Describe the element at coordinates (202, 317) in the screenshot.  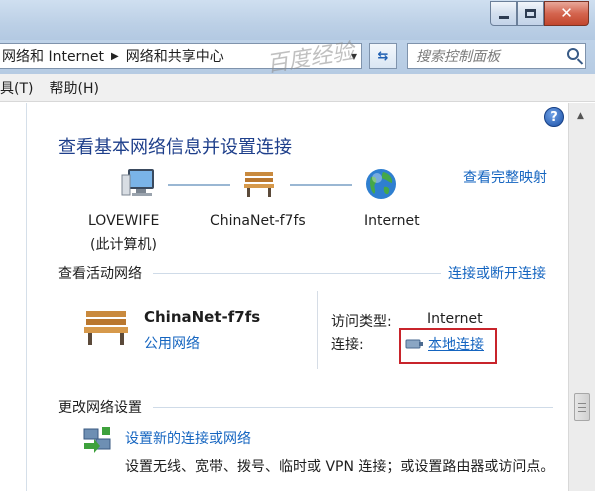
I see `active-network-name: ChinaNet-f7fs` at that location.